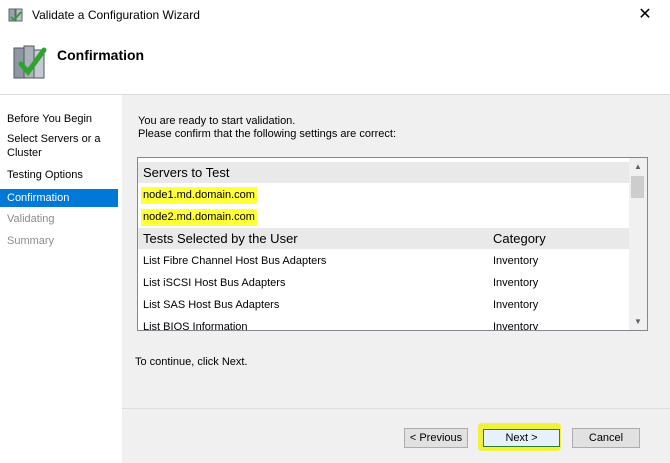 The height and width of the screenshot is (463, 670). What do you see at coordinates (220, 238) in the screenshot?
I see `tests-header-label: Tests Selected by the User` at bounding box center [220, 238].